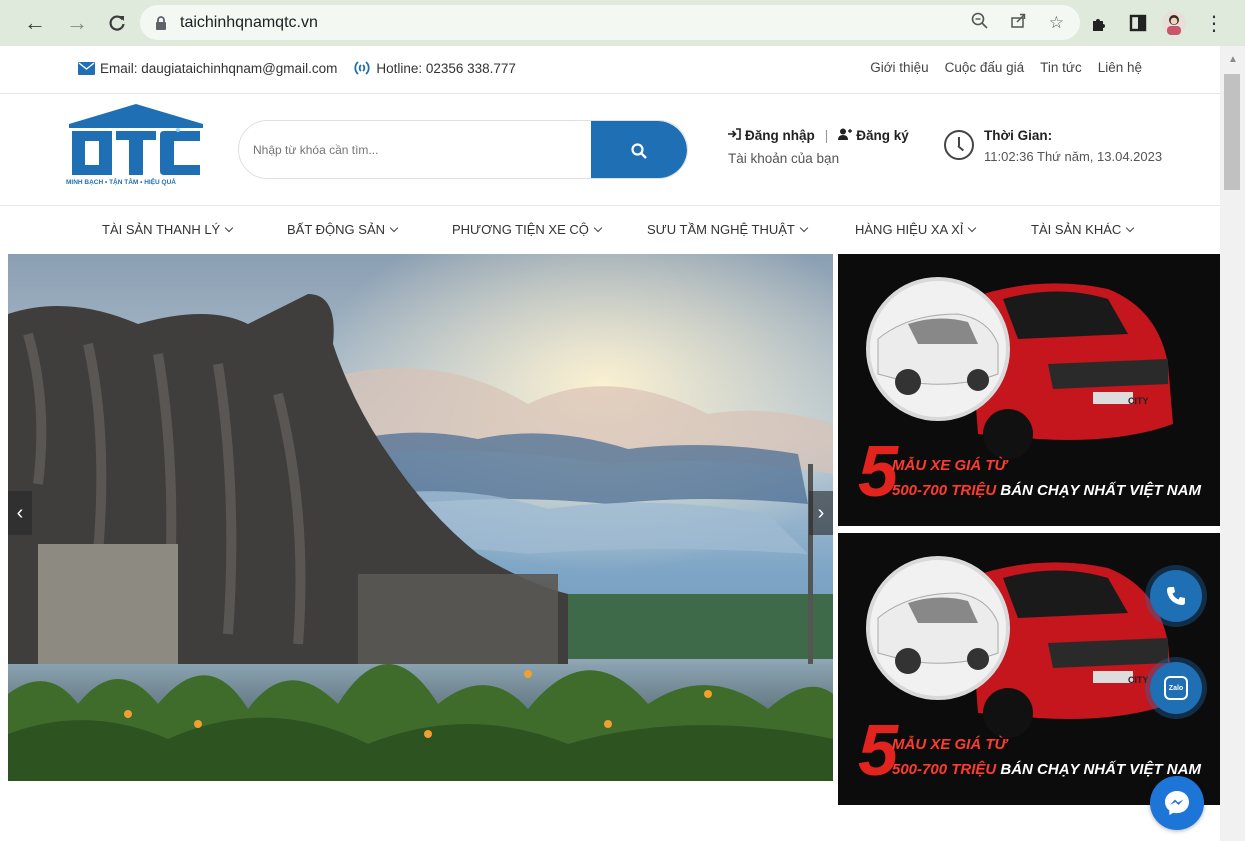 The image size is (1245, 841). What do you see at coordinates (1232, 443) in the screenshot?
I see `page-scrollbar: ▲` at bounding box center [1232, 443].